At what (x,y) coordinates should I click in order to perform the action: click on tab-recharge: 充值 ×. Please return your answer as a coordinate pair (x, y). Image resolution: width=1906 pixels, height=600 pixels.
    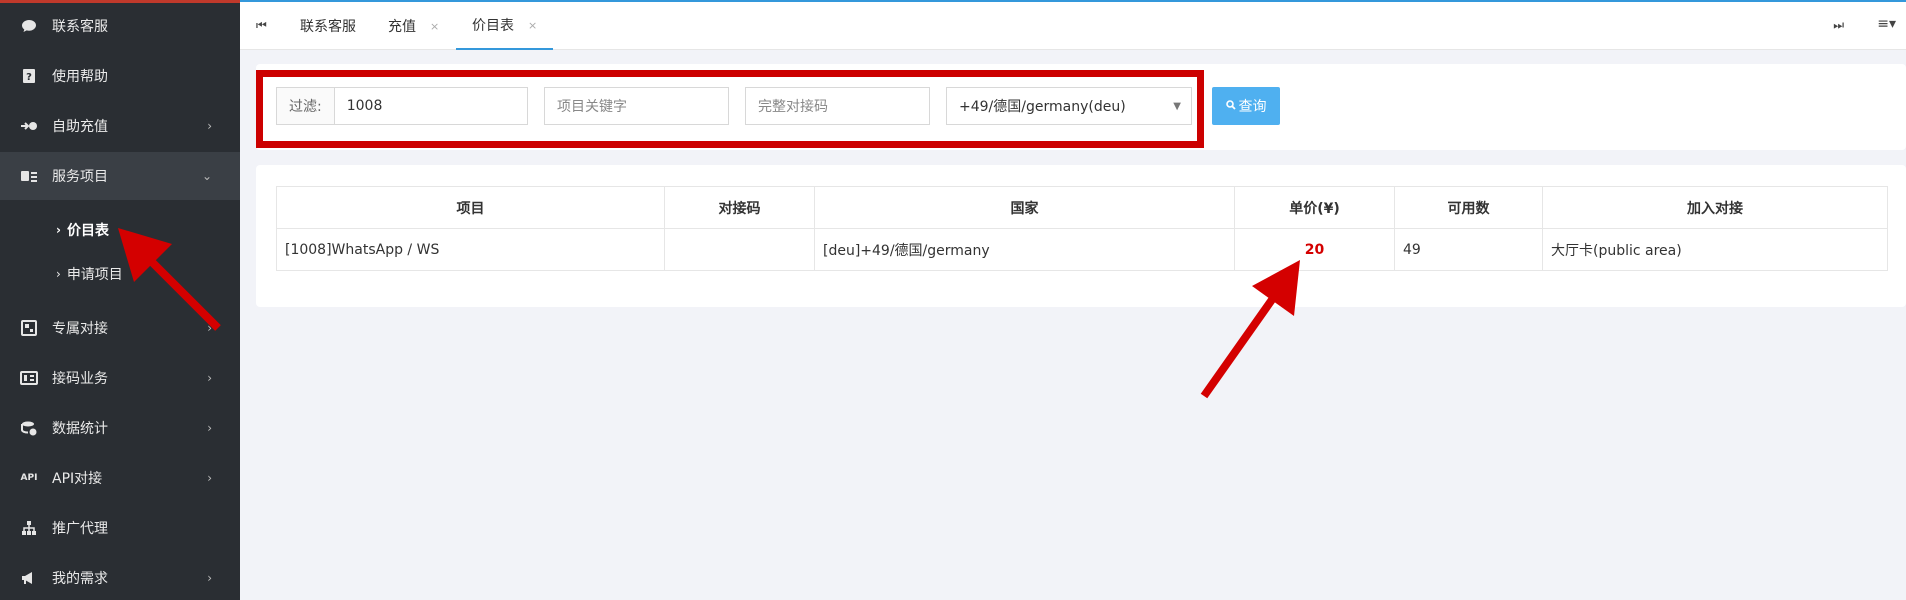
    Looking at the image, I should click on (413, 26).